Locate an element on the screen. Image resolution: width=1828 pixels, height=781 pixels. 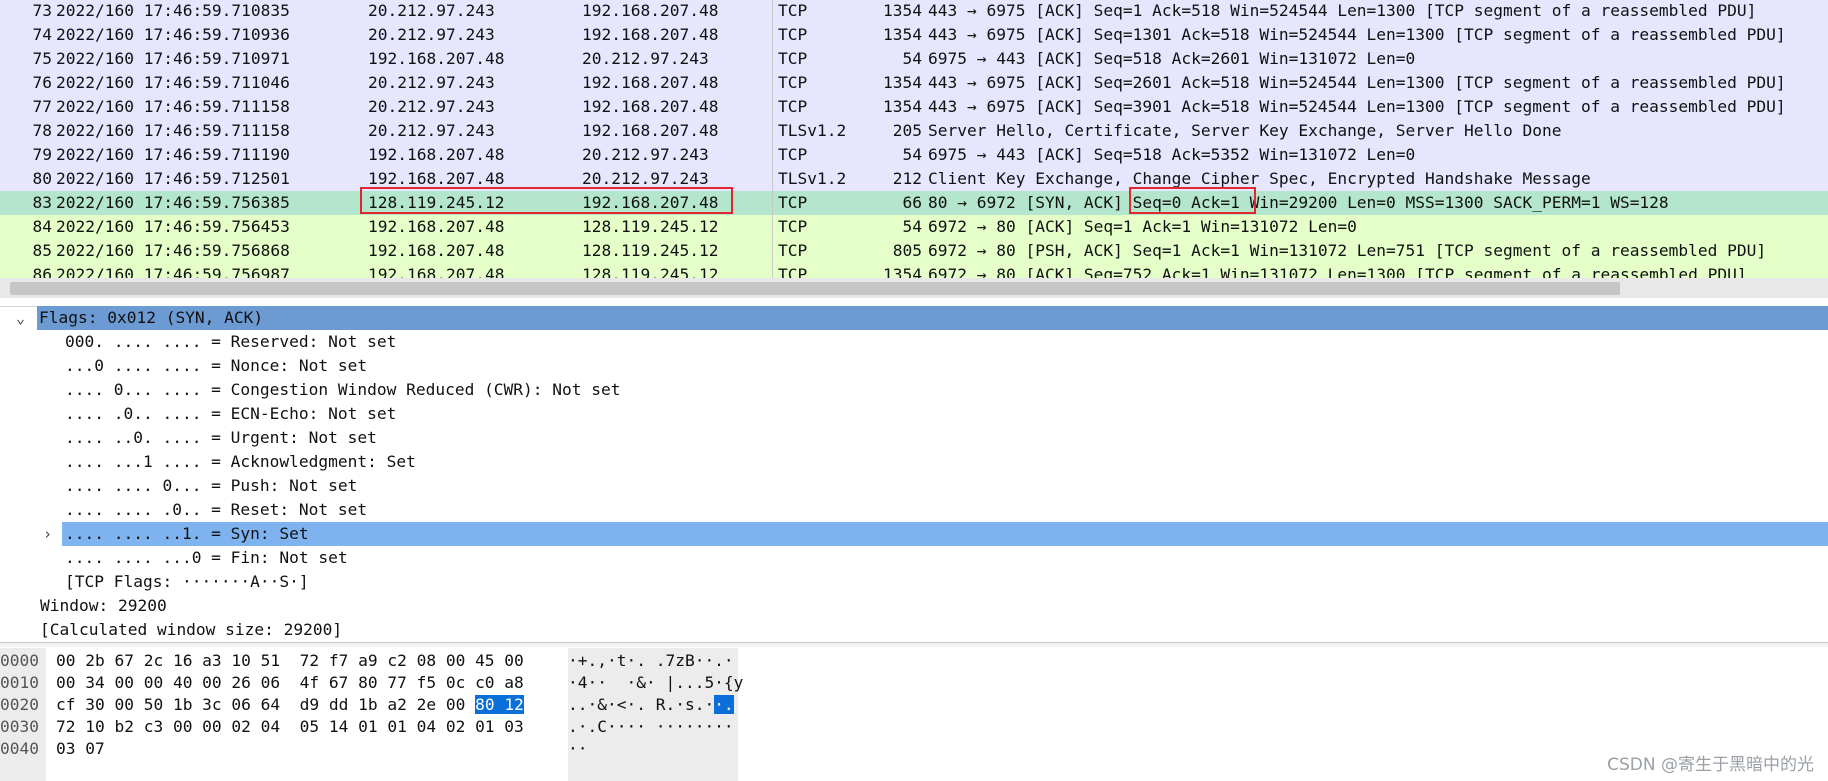
ascii-bytes: .·.C···· ········ is located at coordinates (651, 727).